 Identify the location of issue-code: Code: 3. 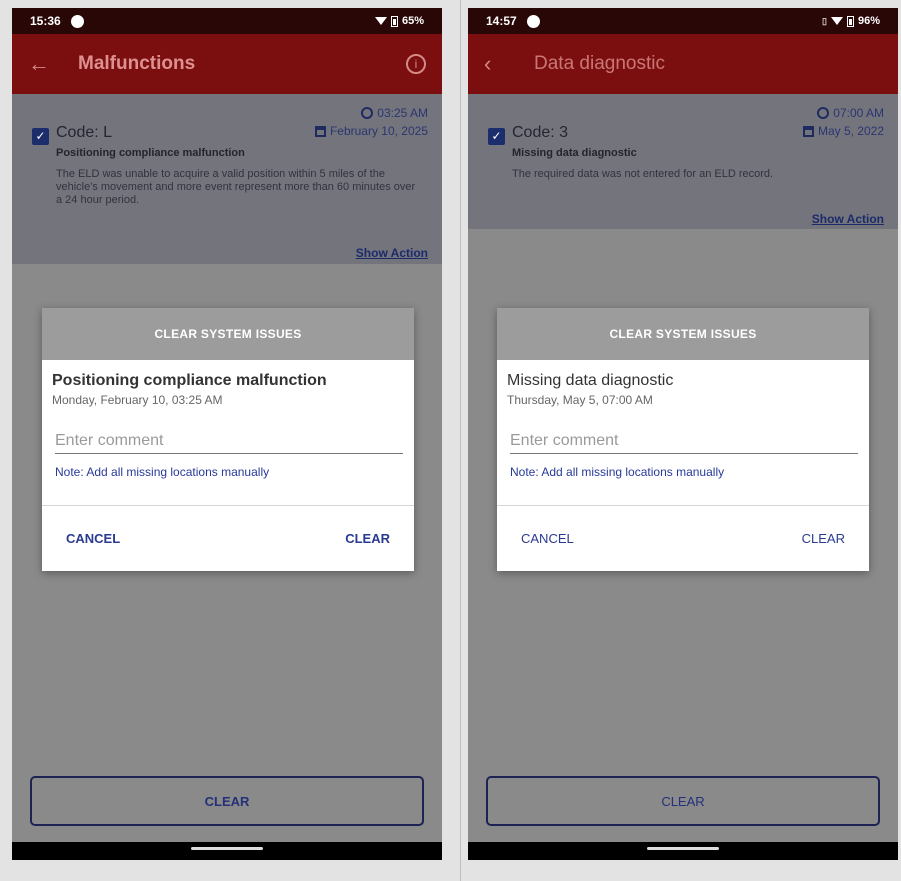
(540, 132).